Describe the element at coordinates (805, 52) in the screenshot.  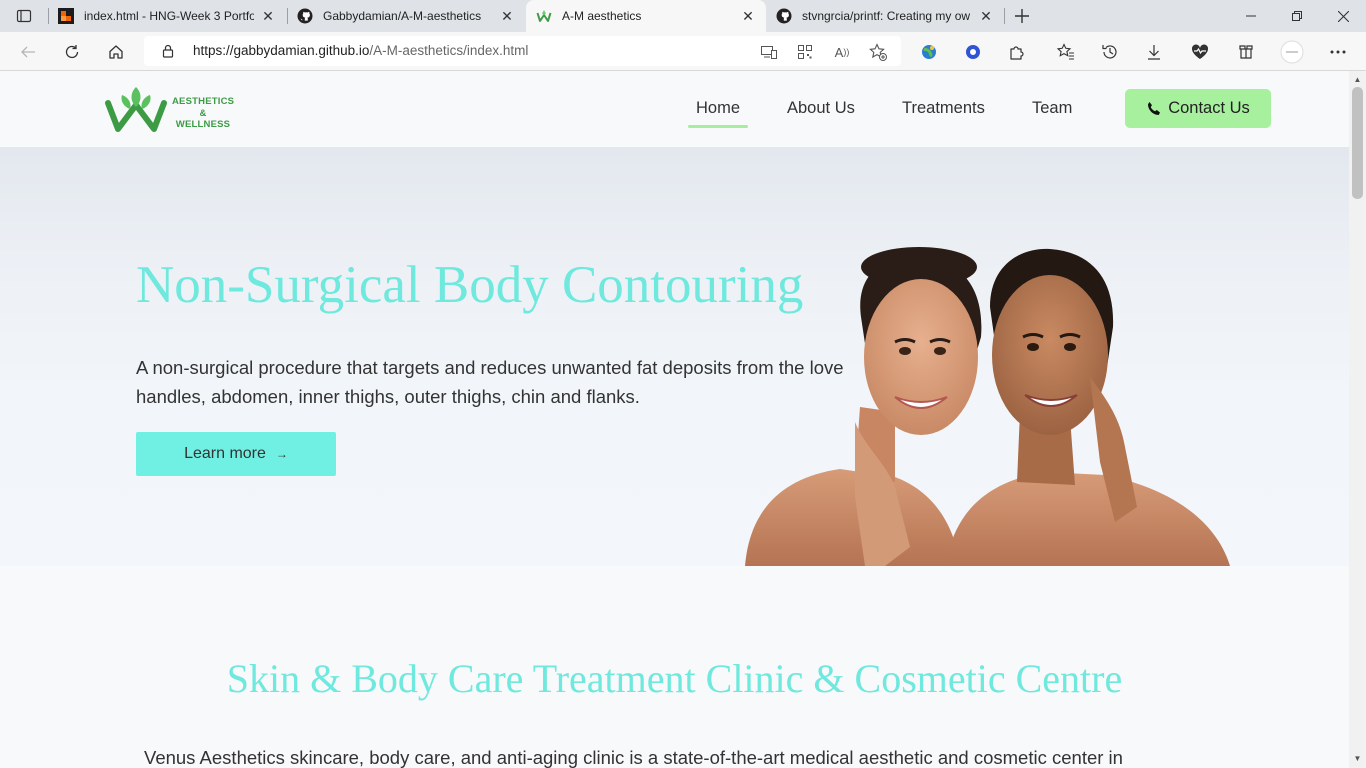
I see `qr-code-icon` at that location.